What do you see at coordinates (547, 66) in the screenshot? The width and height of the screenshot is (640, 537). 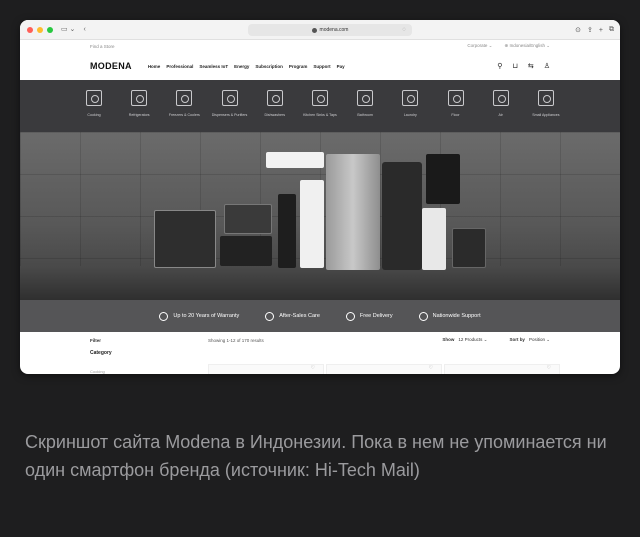 I see `account-icon: ♙` at bounding box center [547, 66].